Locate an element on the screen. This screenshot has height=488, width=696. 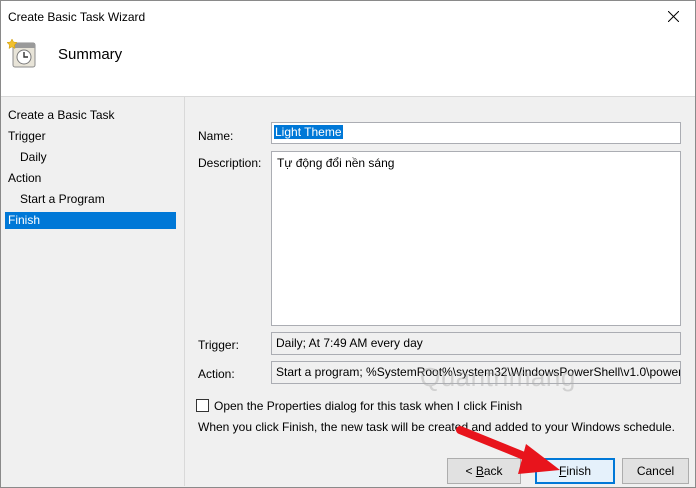
wizard-header: Summary is located at coordinates (348, 64).